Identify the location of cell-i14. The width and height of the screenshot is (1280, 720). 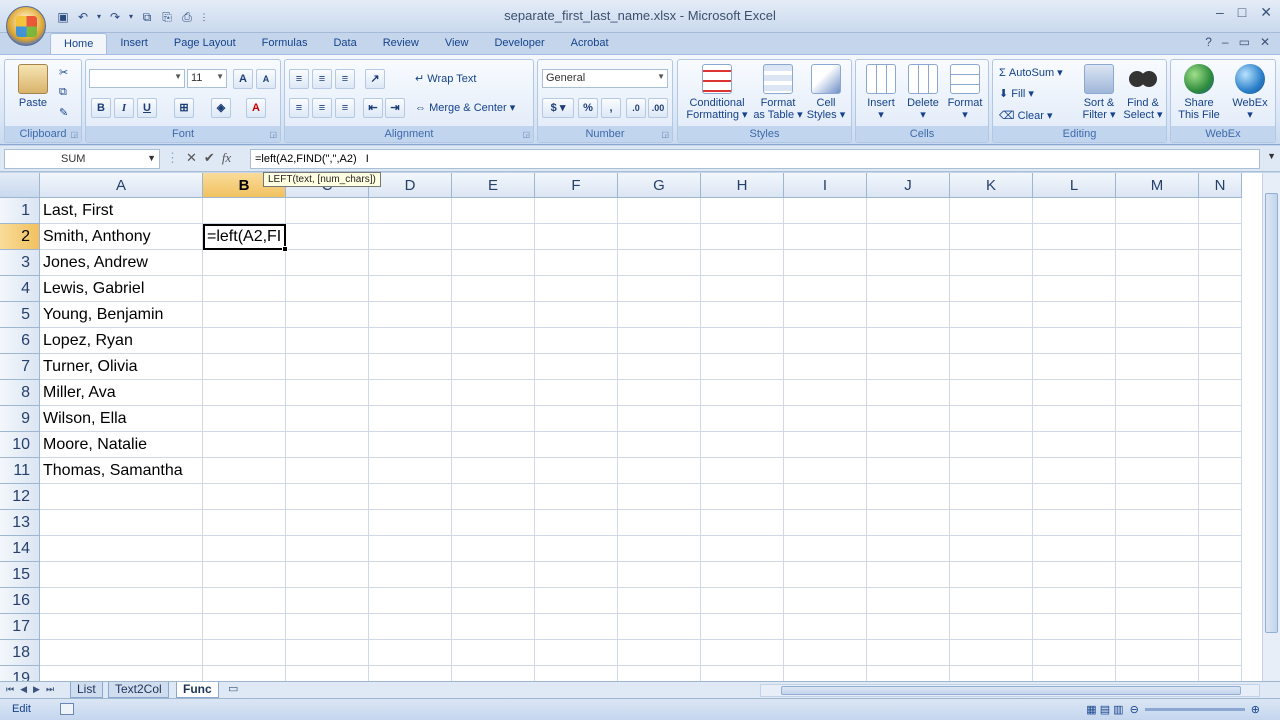
(825, 549).